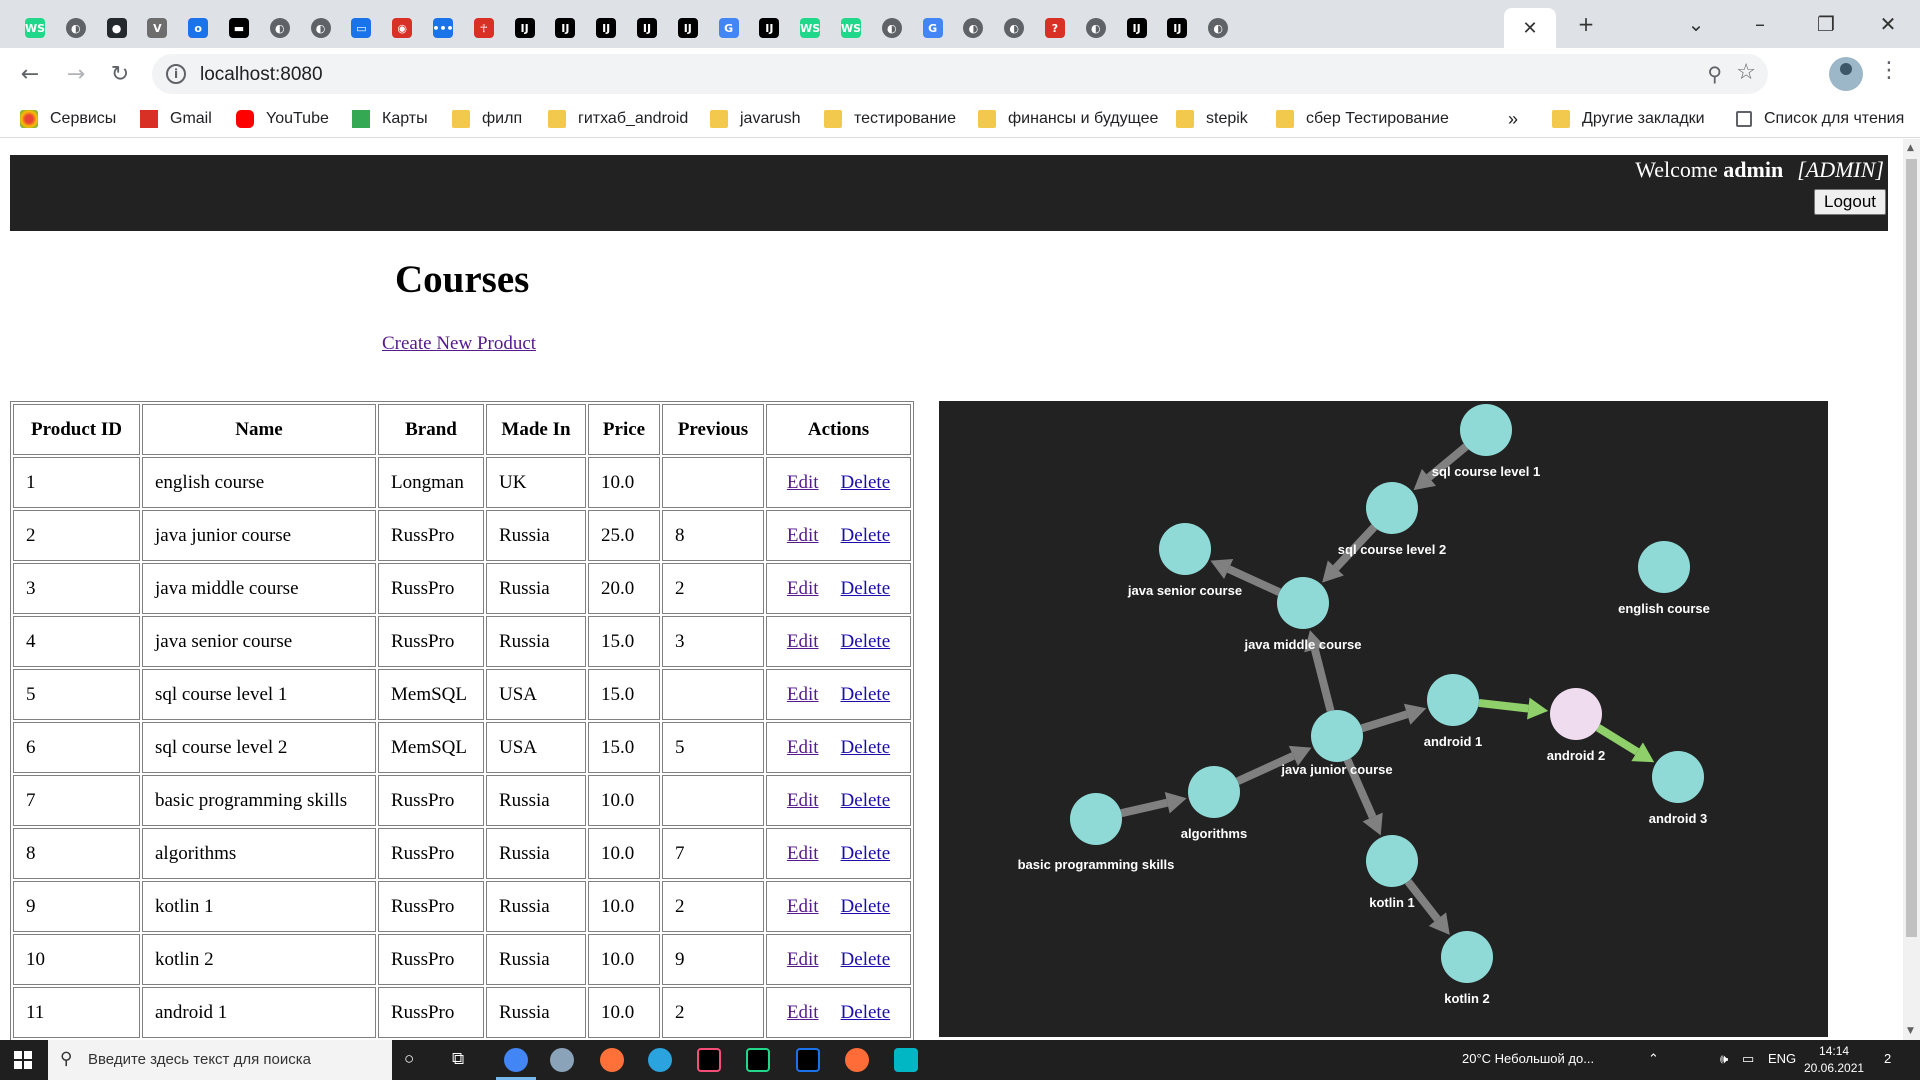 This screenshot has height=1080, width=1920. What do you see at coordinates (1887, 1058) in the screenshot?
I see `notifications-icon: 2` at bounding box center [1887, 1058].